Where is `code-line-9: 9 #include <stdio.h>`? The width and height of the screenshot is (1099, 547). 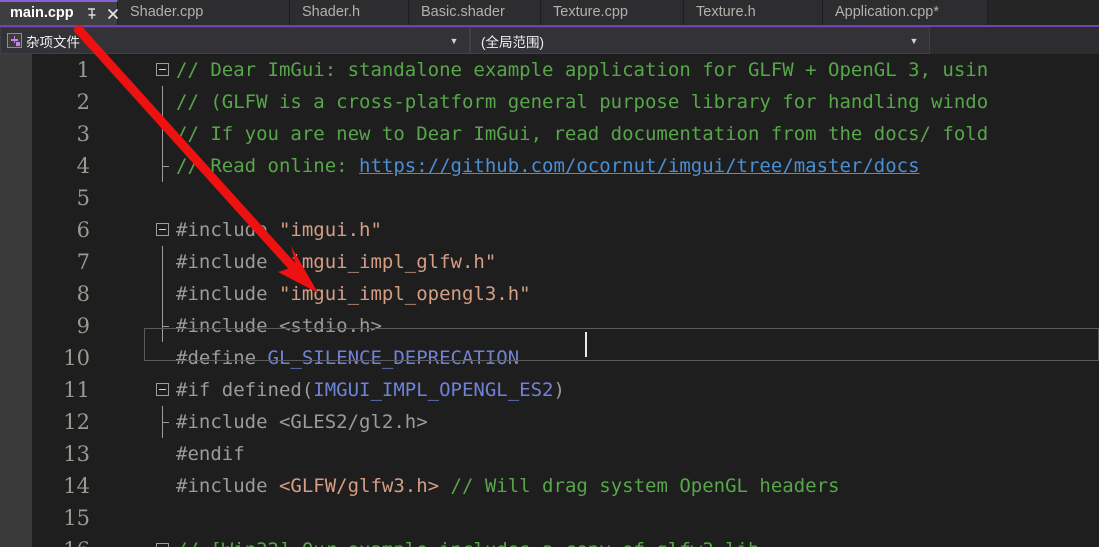 code-line-9: 9 #include <stdio.h> is located at coordinates (565, 326).